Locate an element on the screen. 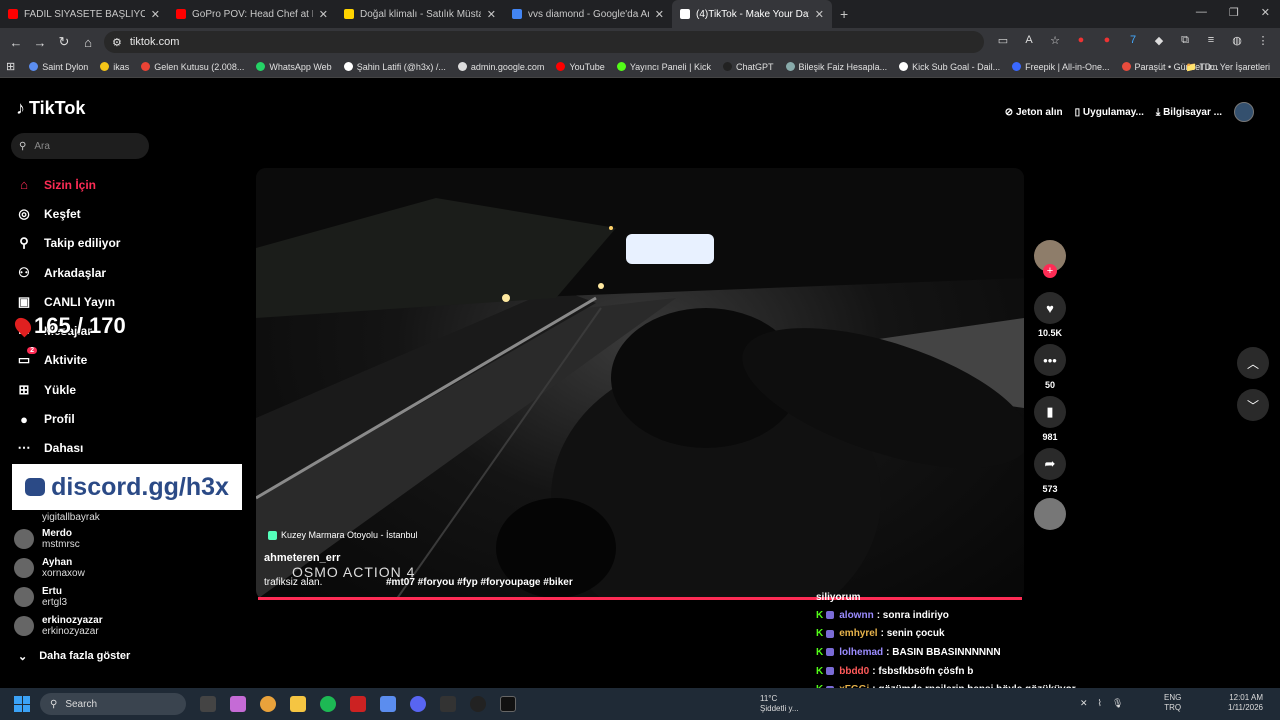  terminal-icon is located at coordinates (448, 704).